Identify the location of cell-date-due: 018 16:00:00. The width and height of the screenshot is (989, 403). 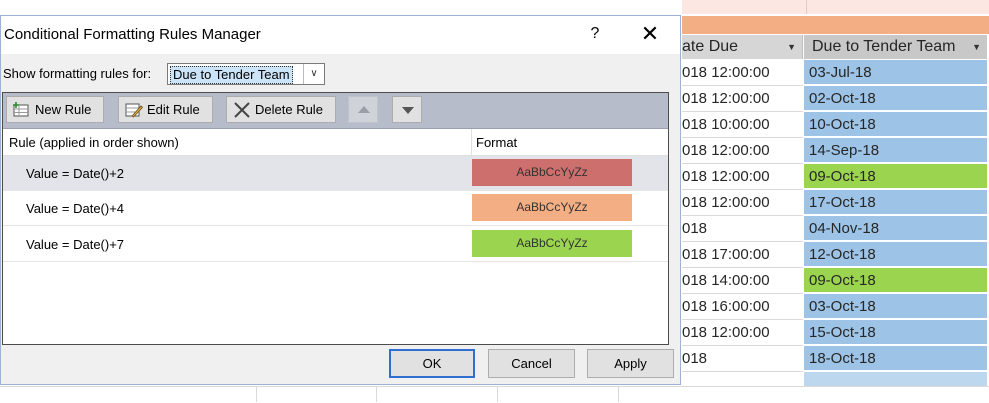
(742, 307).